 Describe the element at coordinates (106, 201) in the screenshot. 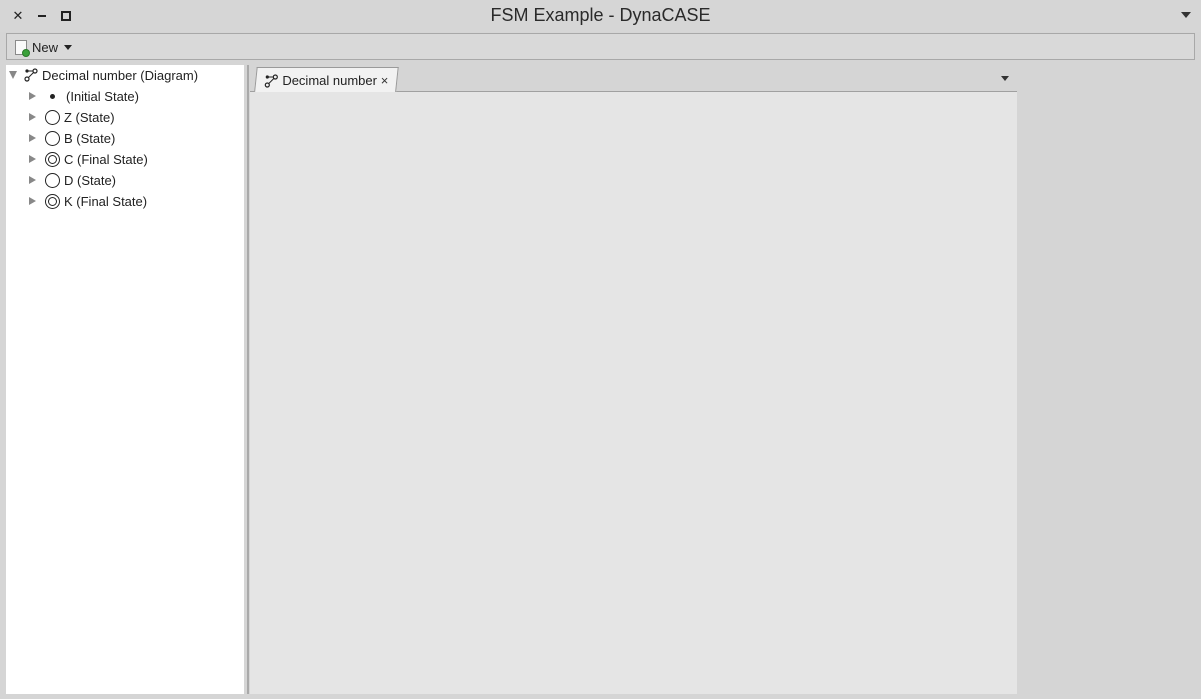

I see `tree-item-label: K (Final State)` at that location.